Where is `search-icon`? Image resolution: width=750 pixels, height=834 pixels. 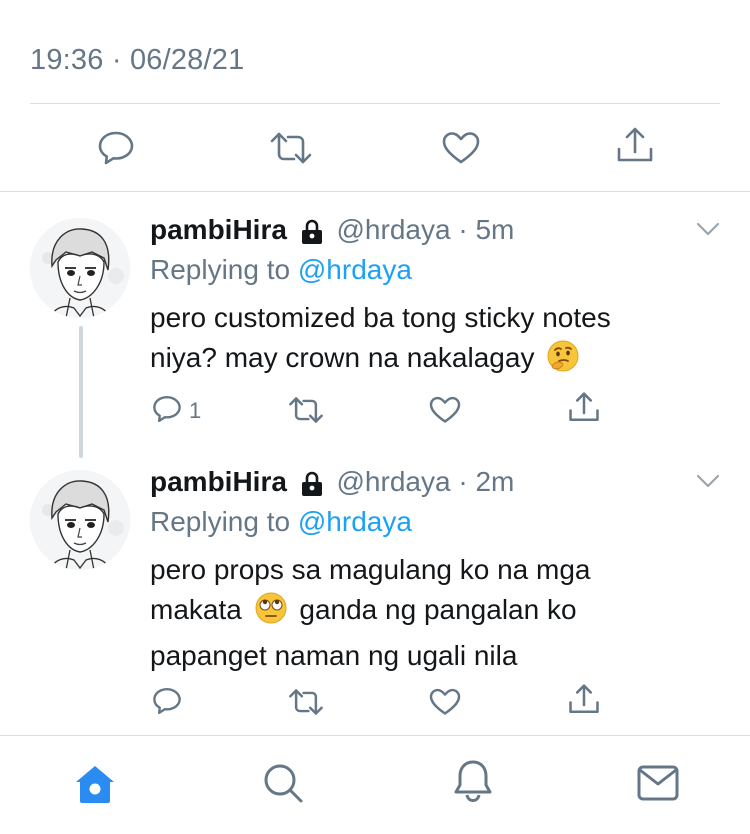 search-icon is located at coordinates (283, 783).